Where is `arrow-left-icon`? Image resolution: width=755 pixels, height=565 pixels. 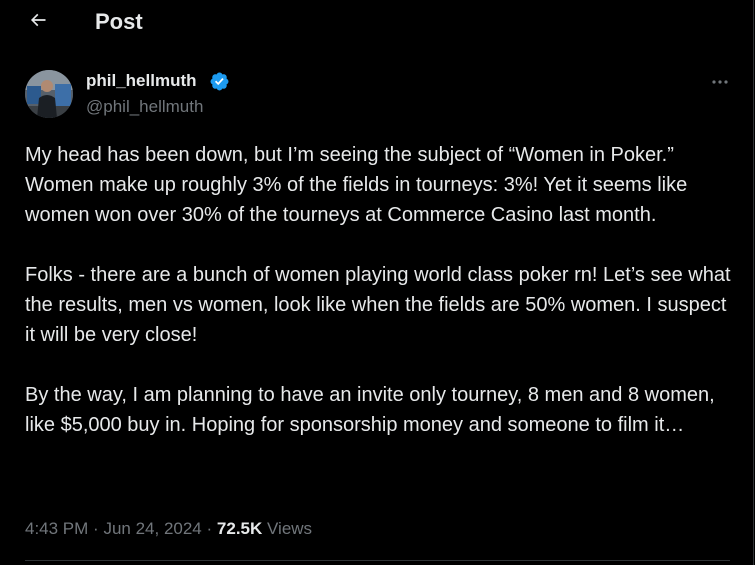
arrow-left-icon is located at coordinates (38, 22).